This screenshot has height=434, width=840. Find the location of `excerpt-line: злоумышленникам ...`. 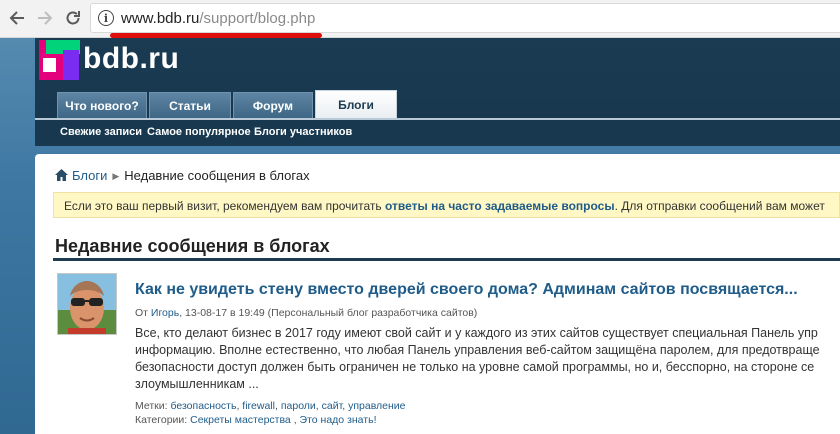

excerpt-line: злоумышленникам ... is located at coordinates (197, 384).